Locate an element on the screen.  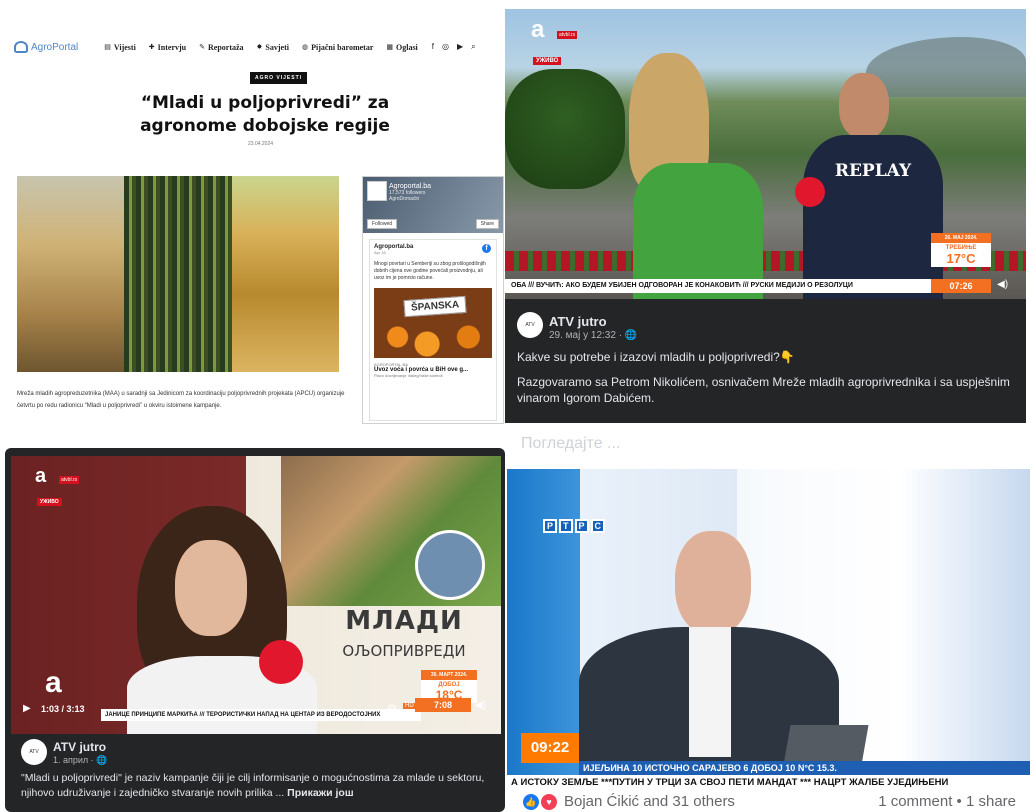
menu-item-reportaza: ✎ Reportaža is located at coordinates (221, 47).